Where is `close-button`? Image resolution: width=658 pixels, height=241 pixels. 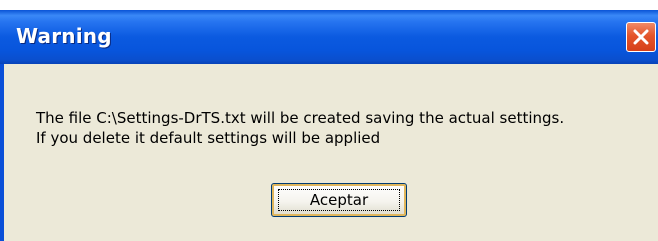
close-button is located at coordinates (641, 37).